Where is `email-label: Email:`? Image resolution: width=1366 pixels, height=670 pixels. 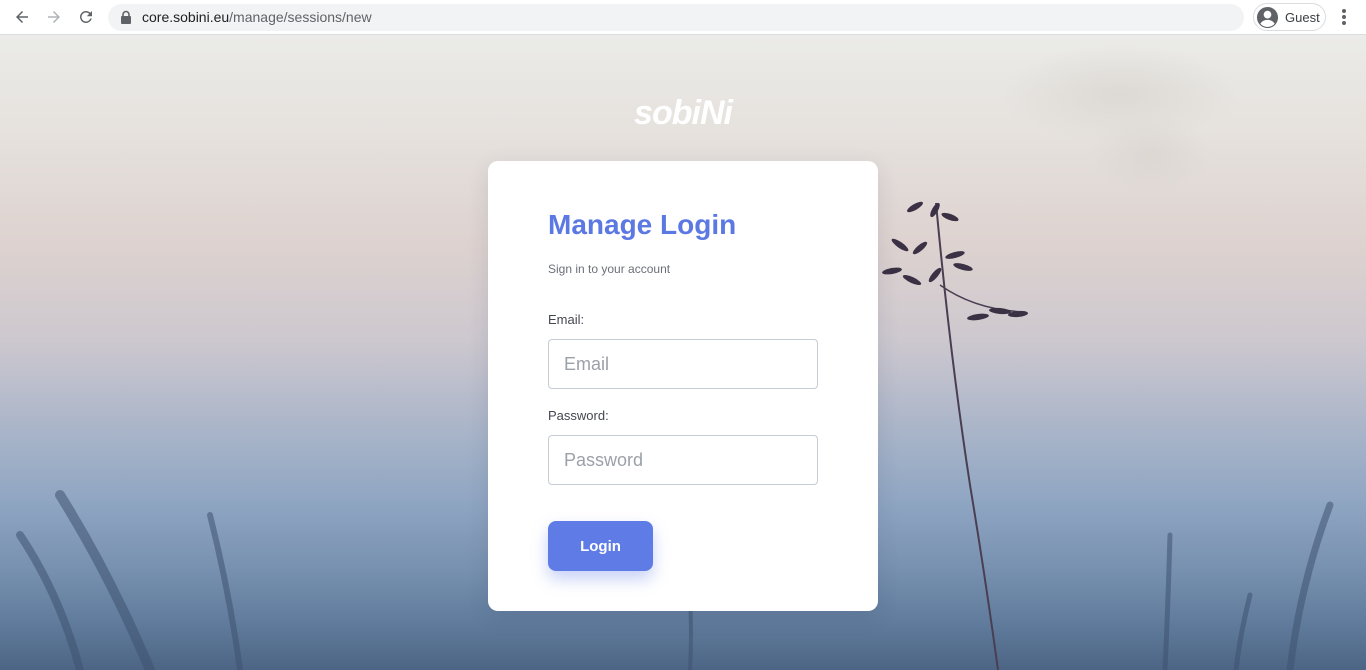 email-label: Email: is located at coordinates (566, 319).